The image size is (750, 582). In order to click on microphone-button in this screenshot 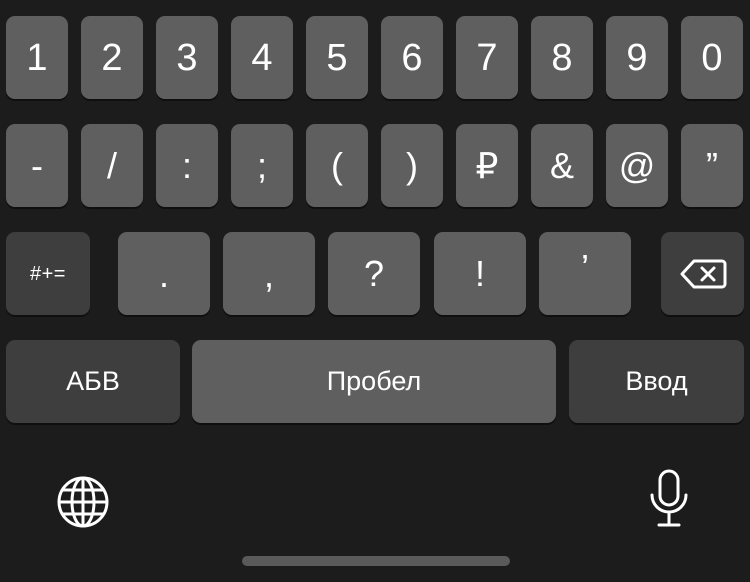, I will do `click(669, 499)`.